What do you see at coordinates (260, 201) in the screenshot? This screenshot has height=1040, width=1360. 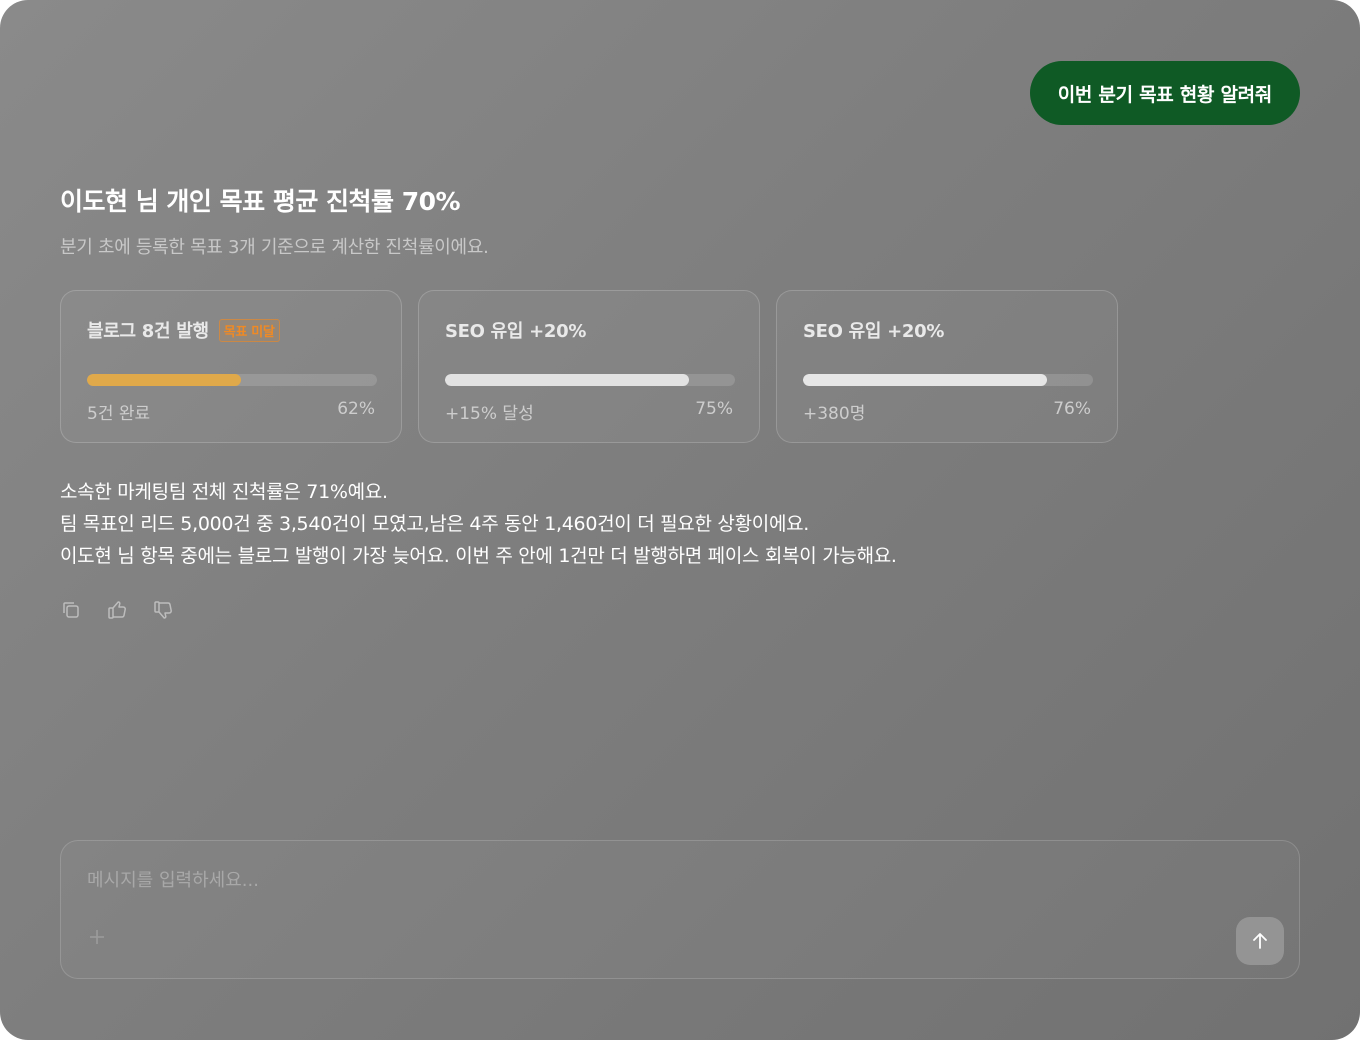 I see `response-headline: 이도현 님 개인 목표 평균 진척률 70%` at bounding box center [260, 201].